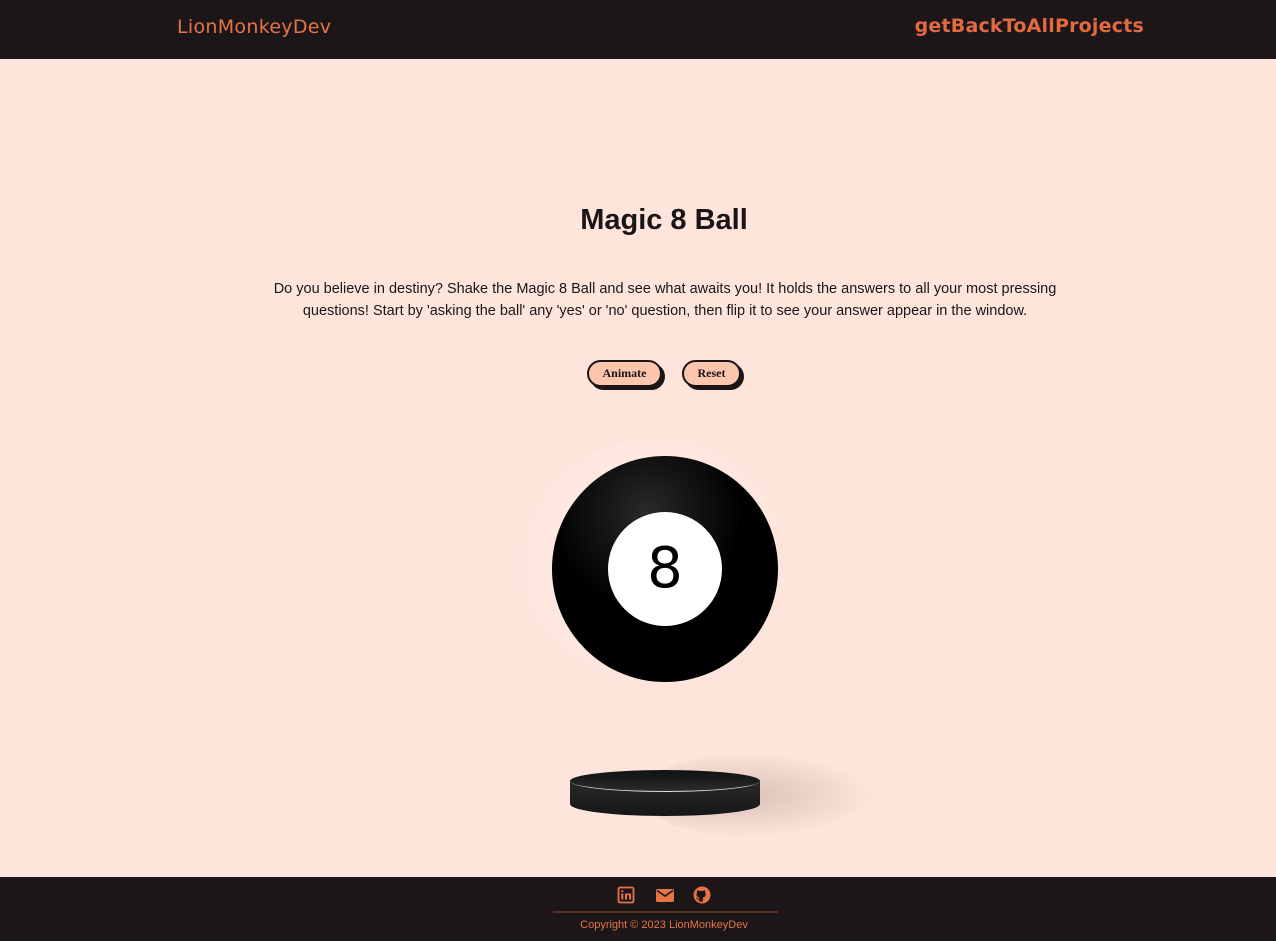  I want to click on social-links, so click(638, 895).